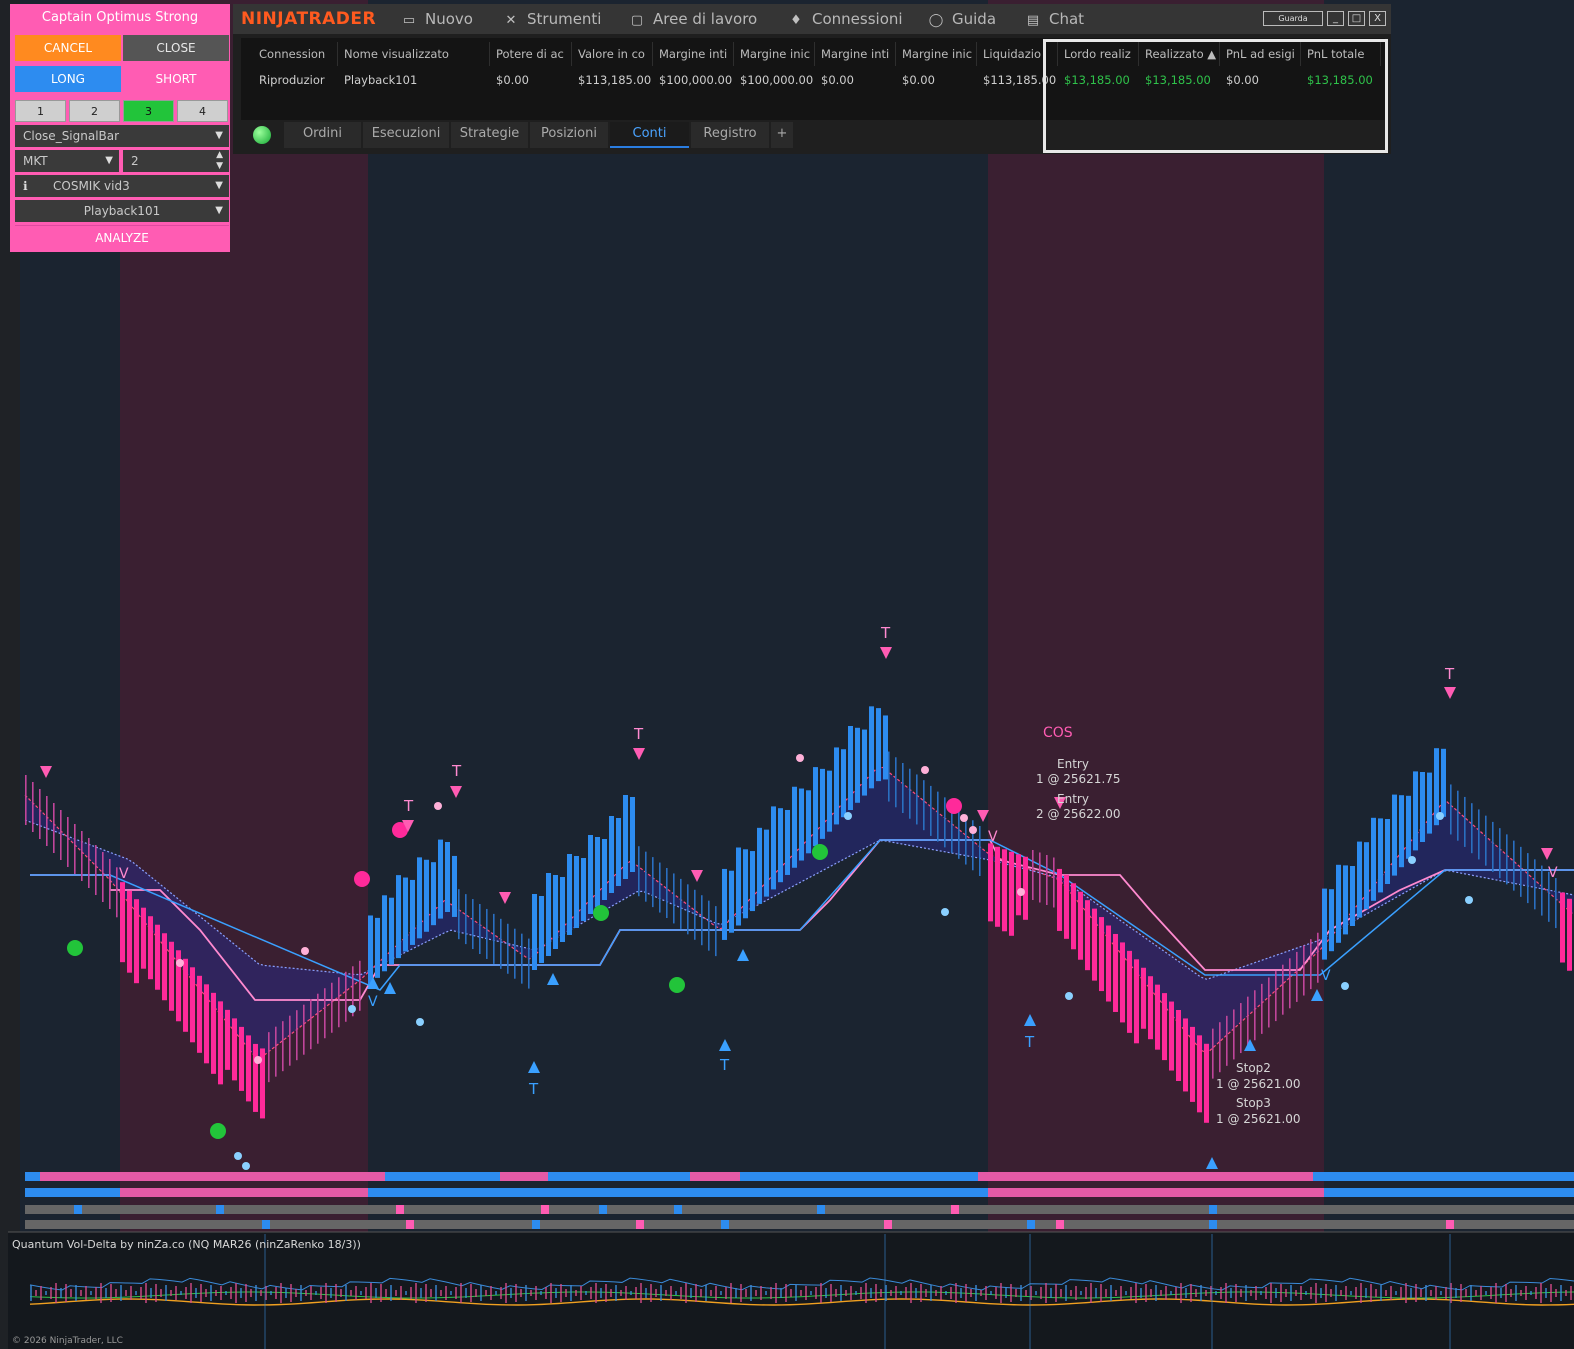 This screenshot has height=1349, width=1574. What do you see at coordinates (406, 135) in the screenshot?
I see `tab-esecuzioni: Esecuzioni` at bounding box center [406, 135].